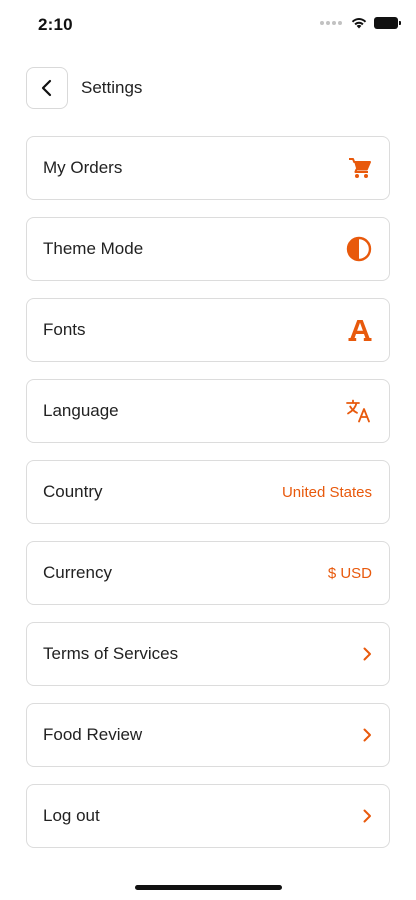 The height and width of the screenshot is (900, 416). I want to click on settings-item-label: Terms of Services, so click(111, 653).